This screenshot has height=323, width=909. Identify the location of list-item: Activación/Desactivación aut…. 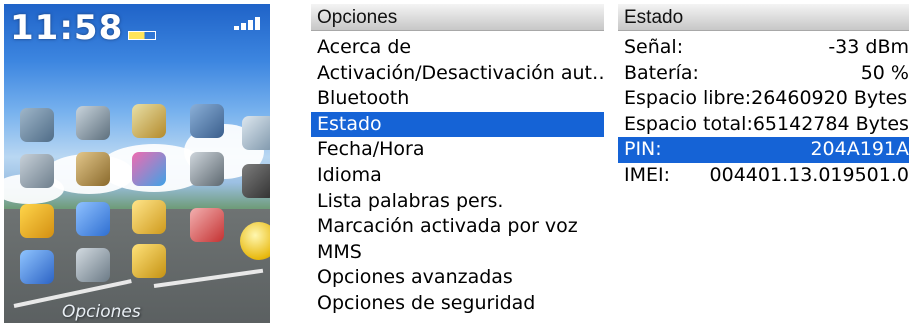
(457, 74).